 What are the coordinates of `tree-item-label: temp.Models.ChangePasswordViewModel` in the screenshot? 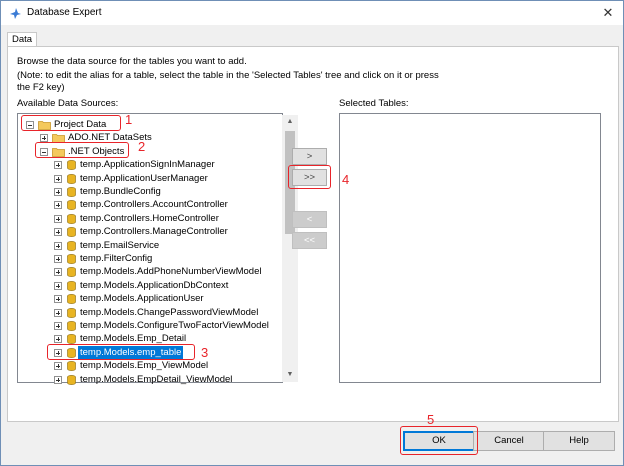 It's located at (169, 312).